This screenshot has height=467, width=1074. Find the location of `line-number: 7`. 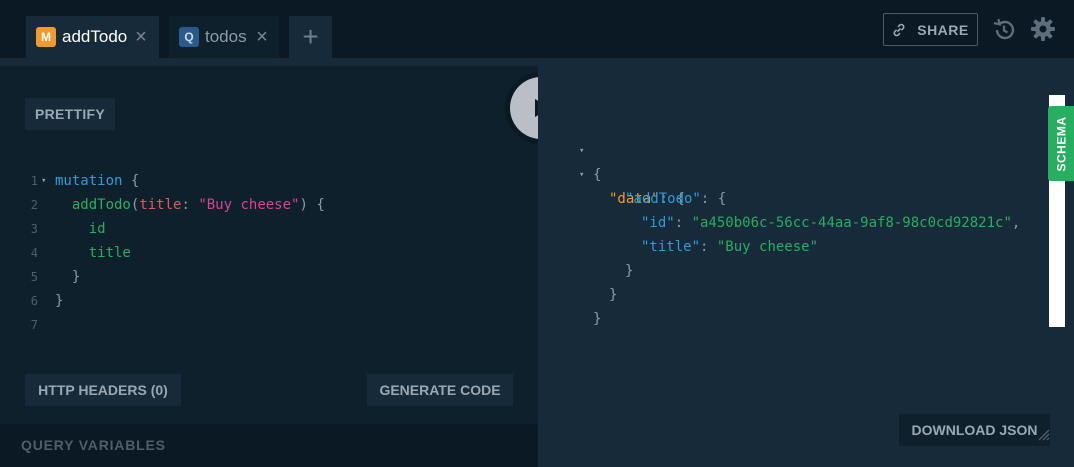

line-number: 7 is located at coordinates (34, 325).